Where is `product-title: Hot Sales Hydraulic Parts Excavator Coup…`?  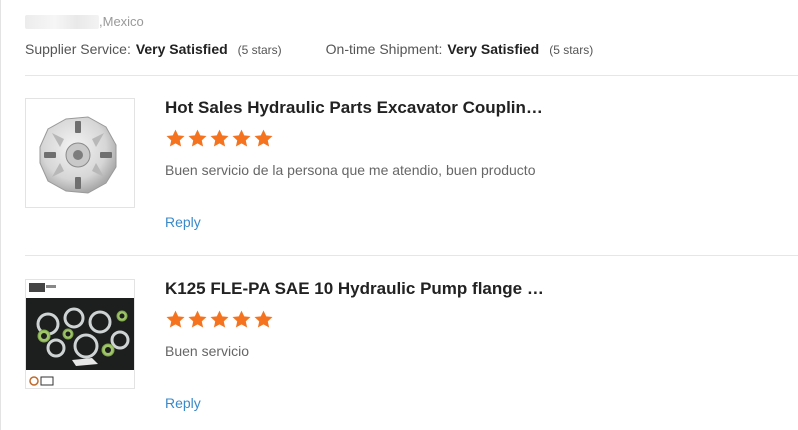 product-title: Hot Sales Hydraulic Parts Excavator Coup… is located at coordinates (355, 108).